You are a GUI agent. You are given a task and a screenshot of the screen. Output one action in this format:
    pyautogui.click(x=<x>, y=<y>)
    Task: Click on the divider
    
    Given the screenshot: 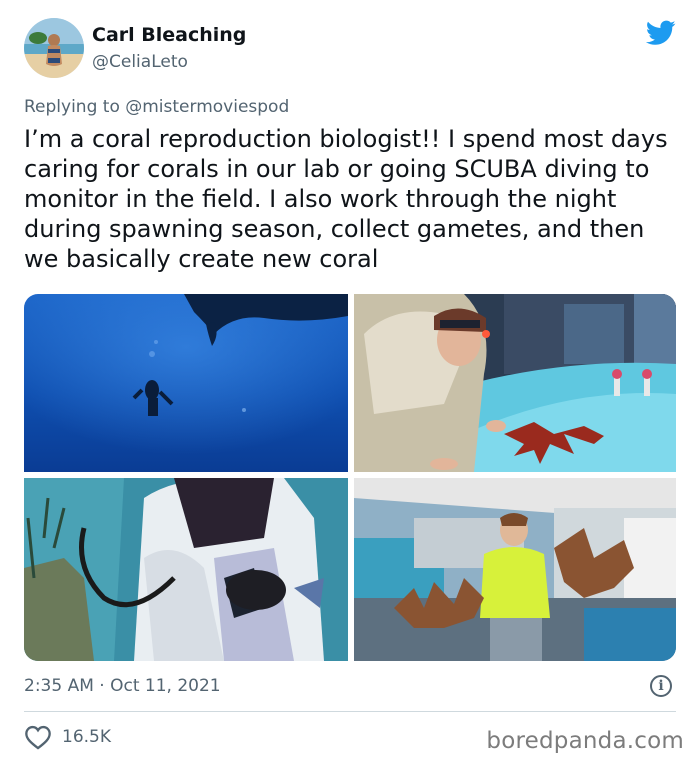 What is the action you would take?
    pyautogui.click(x=350, y=711)
    